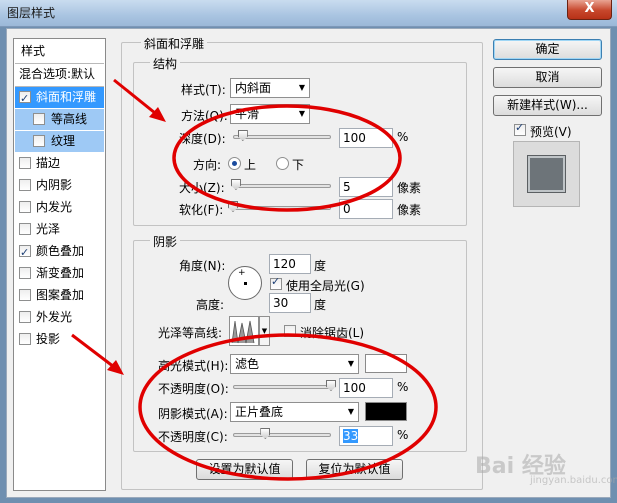 Image resolution: width=617 pixels, height=503 pixels. I want to click on antialias-checkbox, so click(290, 331).